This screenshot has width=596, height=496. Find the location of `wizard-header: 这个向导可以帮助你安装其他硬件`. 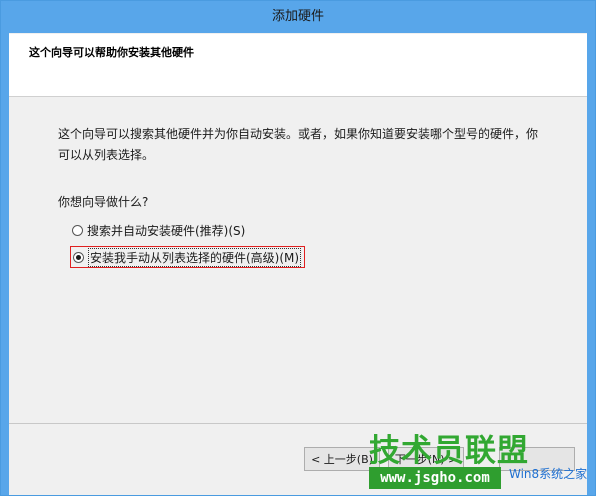

wizard-header: 这个向导可以帮助你安装其他硬件 is located at coordinates (298, 65).